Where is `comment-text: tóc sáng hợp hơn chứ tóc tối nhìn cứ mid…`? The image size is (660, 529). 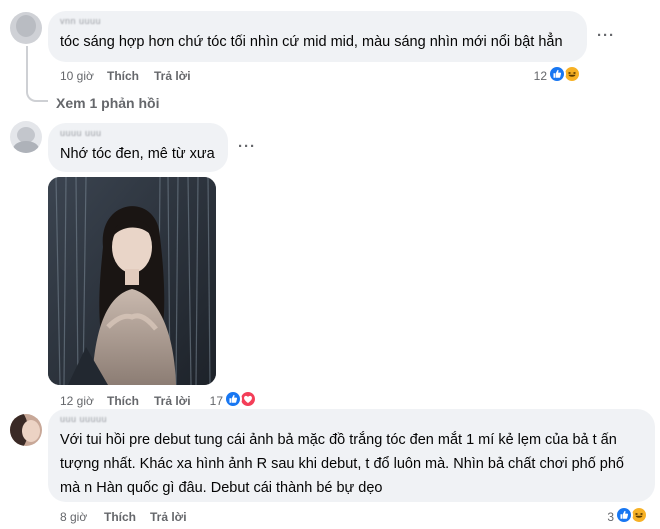
comment-text: tóc sáng hợp hơn chứ tóc tối nhìn cứ mid… is located at coordinates (311, 42).